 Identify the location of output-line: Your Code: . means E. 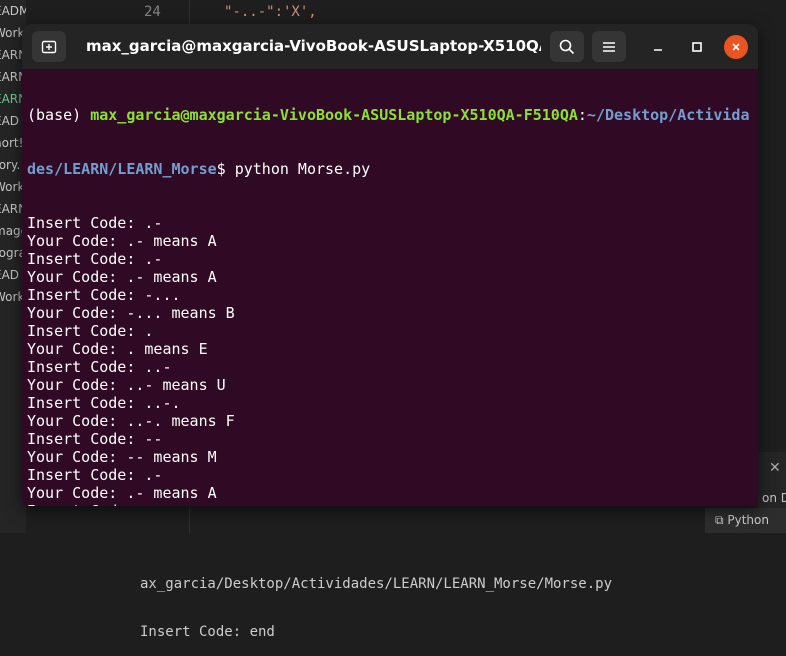
(117, 349).